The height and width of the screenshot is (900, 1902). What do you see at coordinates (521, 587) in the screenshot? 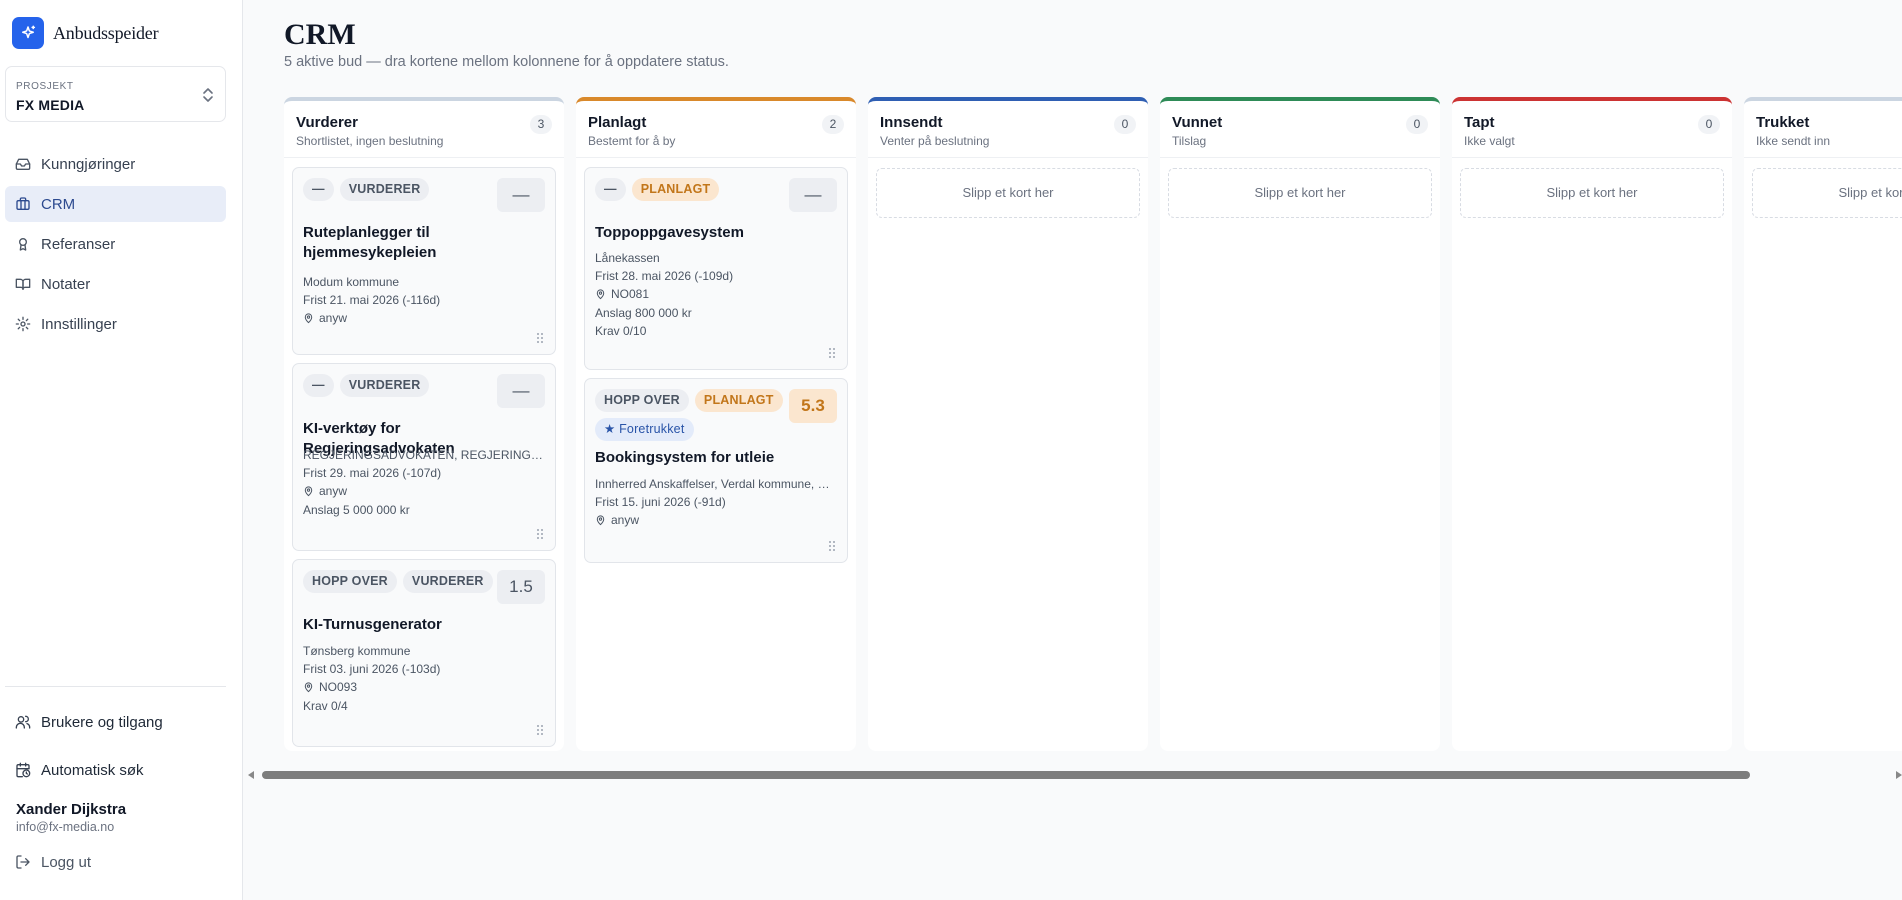
I see `score-badge: 1.5` at bounding box center [521, 587].